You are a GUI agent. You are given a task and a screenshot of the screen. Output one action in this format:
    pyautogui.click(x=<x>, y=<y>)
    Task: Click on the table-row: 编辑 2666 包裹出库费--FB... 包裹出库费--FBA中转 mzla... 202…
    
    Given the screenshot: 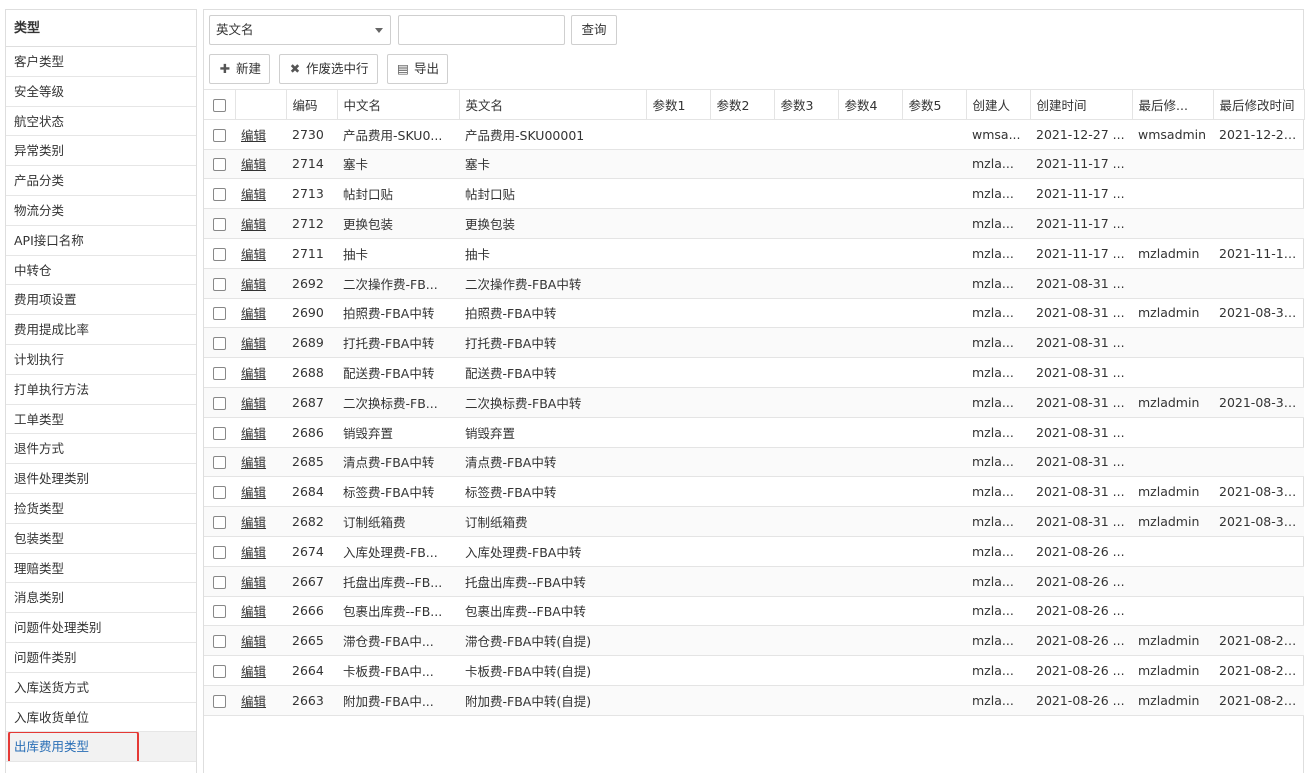 What is the action you would take?
    pyautogui.click(x=754, y=611)
    